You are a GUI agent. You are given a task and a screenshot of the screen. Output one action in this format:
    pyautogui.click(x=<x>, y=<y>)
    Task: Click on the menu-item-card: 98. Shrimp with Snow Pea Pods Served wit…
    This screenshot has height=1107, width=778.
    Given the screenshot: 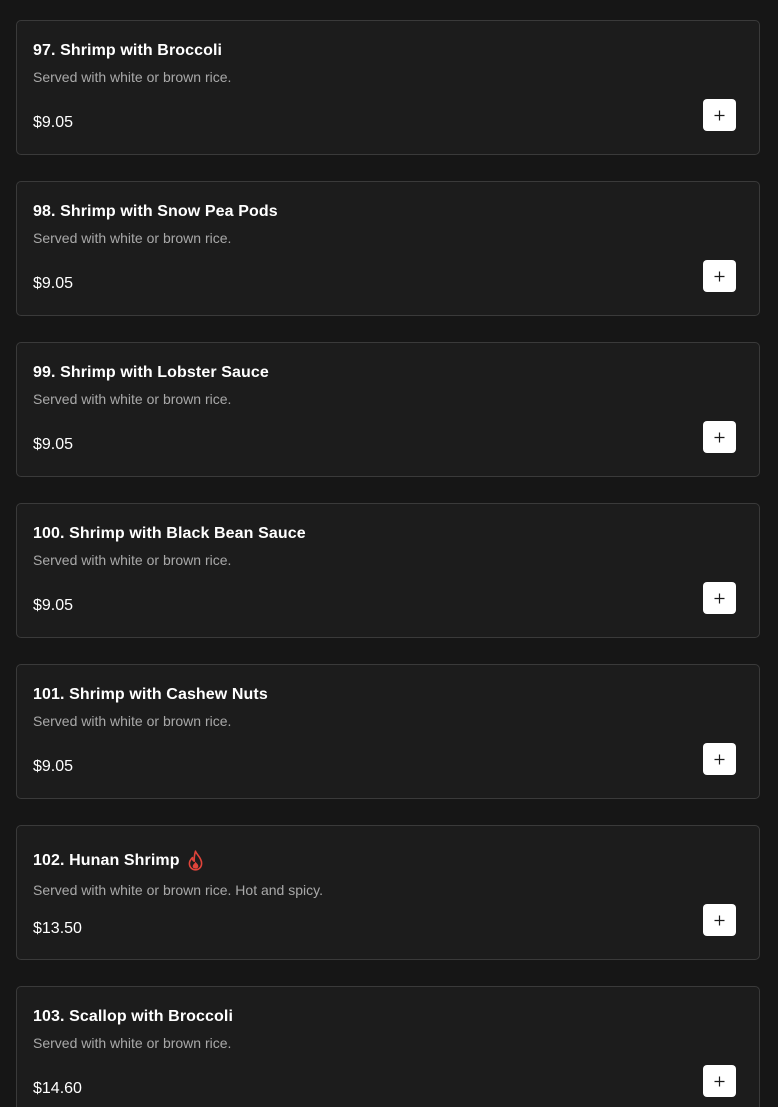 What is the action you would take?
    pyautogui.click(x=388, y=248)
    